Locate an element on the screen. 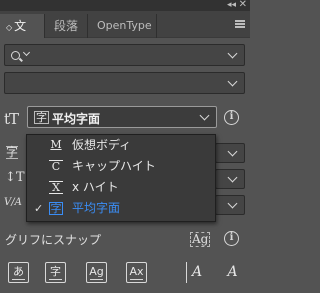 The image size is (320, 293). snap-to-glyph-label: グリフにスナップ is located at coordinates (53, 240).